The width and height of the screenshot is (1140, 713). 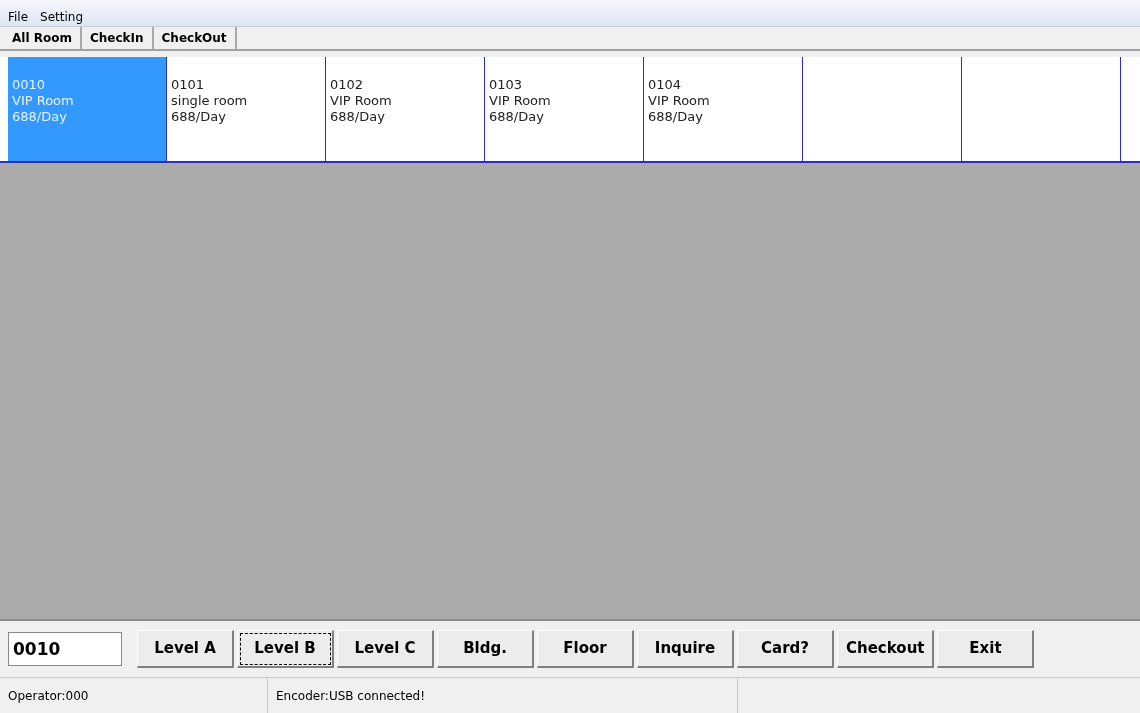 I want to click on action-button: Inquire, so click(x=685, y=649).